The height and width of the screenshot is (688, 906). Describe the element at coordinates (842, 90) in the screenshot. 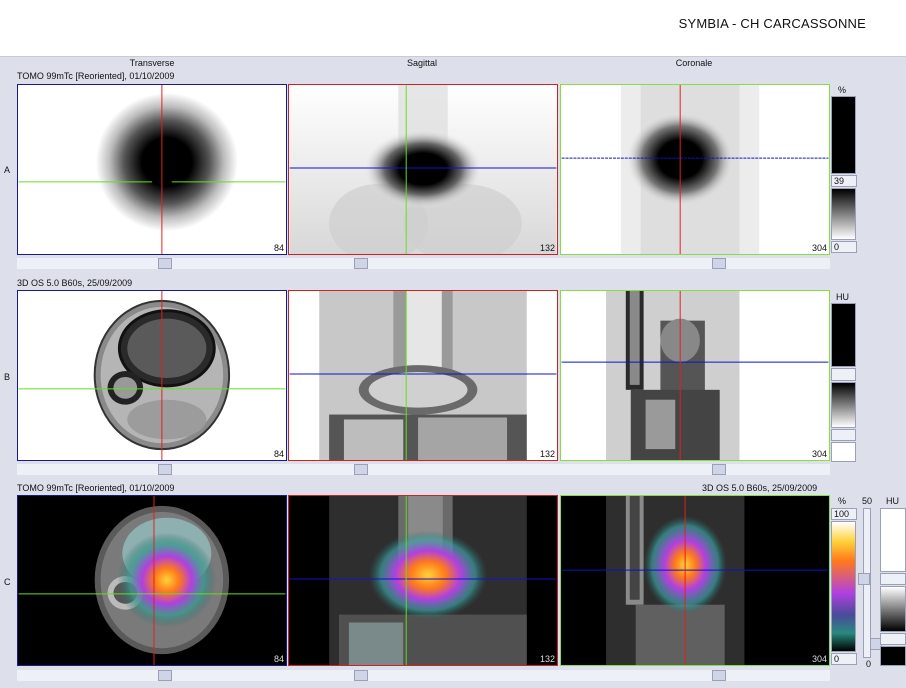

I see `row-a-colorbar-unit: %` at that location.